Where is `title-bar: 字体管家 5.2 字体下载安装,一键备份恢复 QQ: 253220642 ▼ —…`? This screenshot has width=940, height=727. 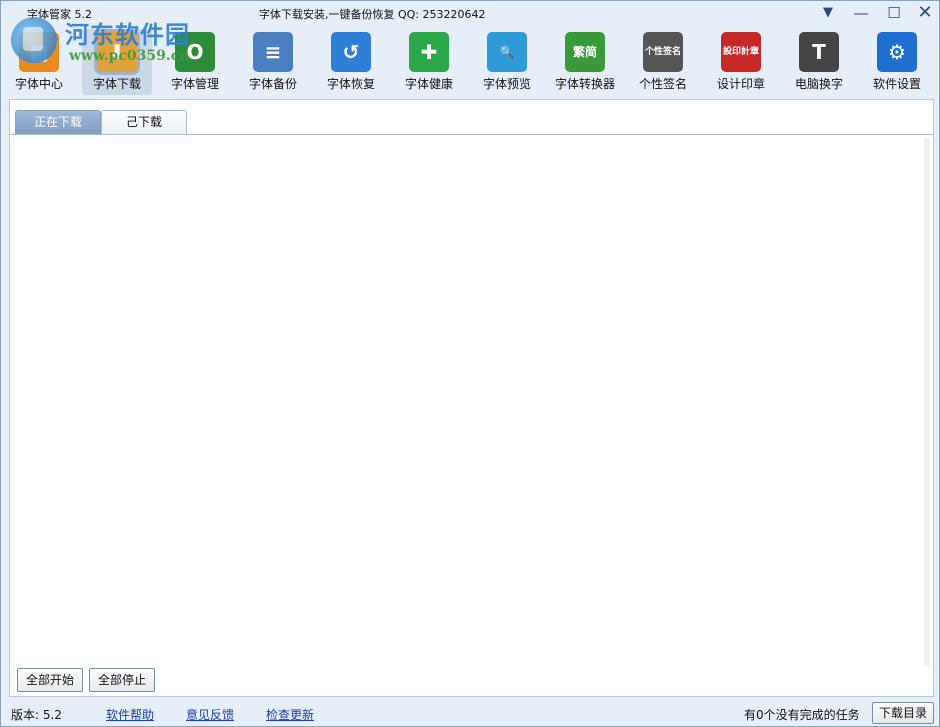 title-bar: 字体管家 5.2 字体下载安装,一键备份恢复 QQ: 253220642 ▼ —… is located at coordinates (470, 13).